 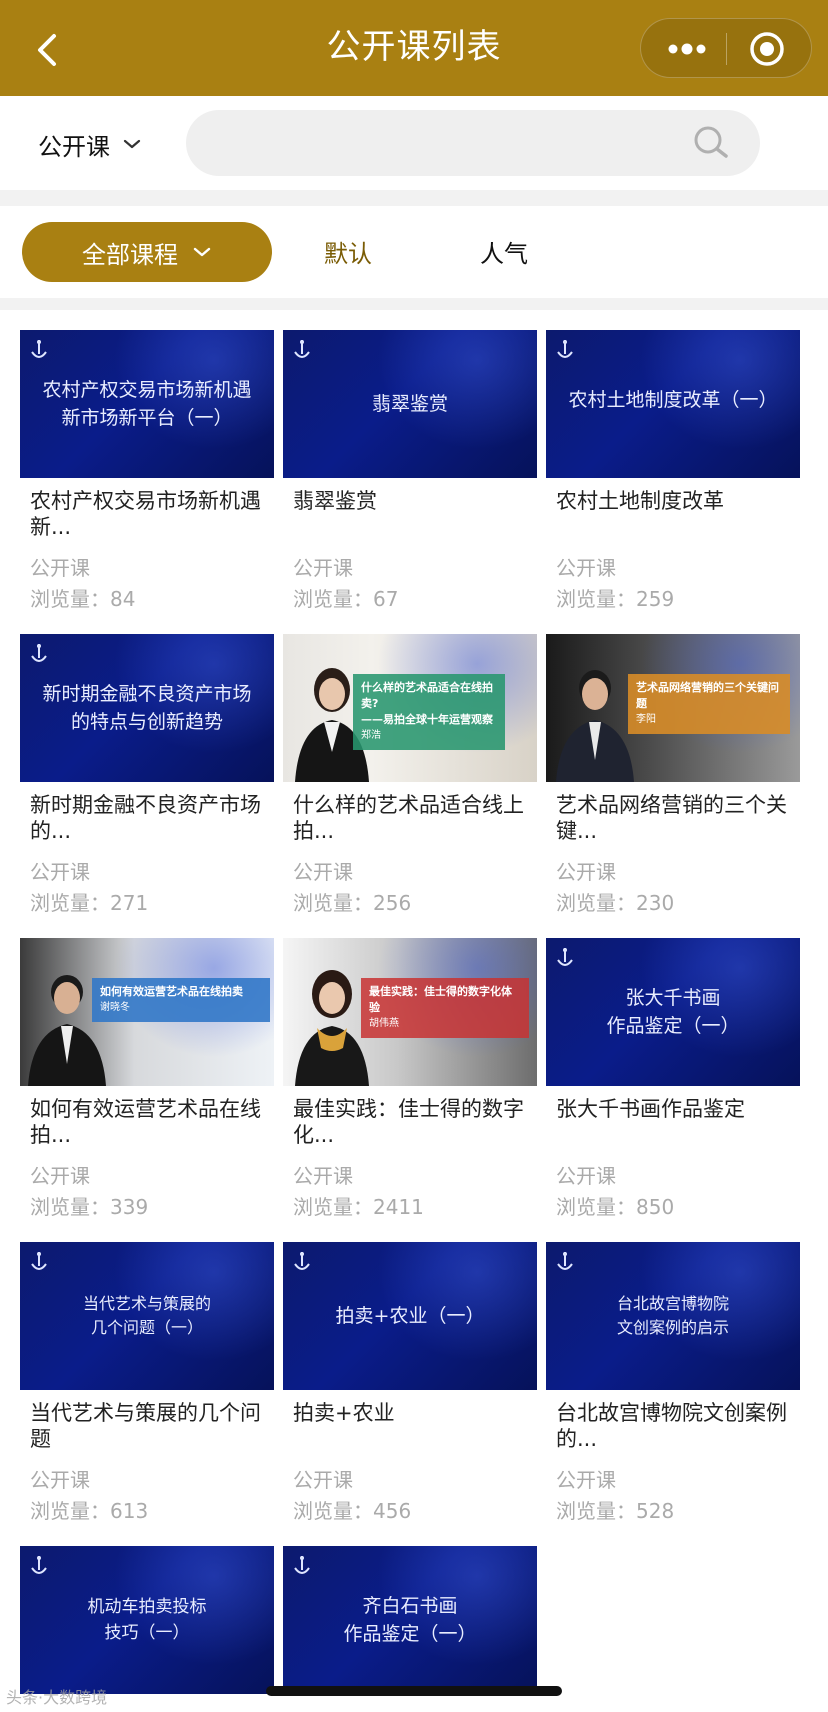 I want to click on thumbnail-text: 齐白石书画 作品鉴定（一）, so click(x=410, y=1620).